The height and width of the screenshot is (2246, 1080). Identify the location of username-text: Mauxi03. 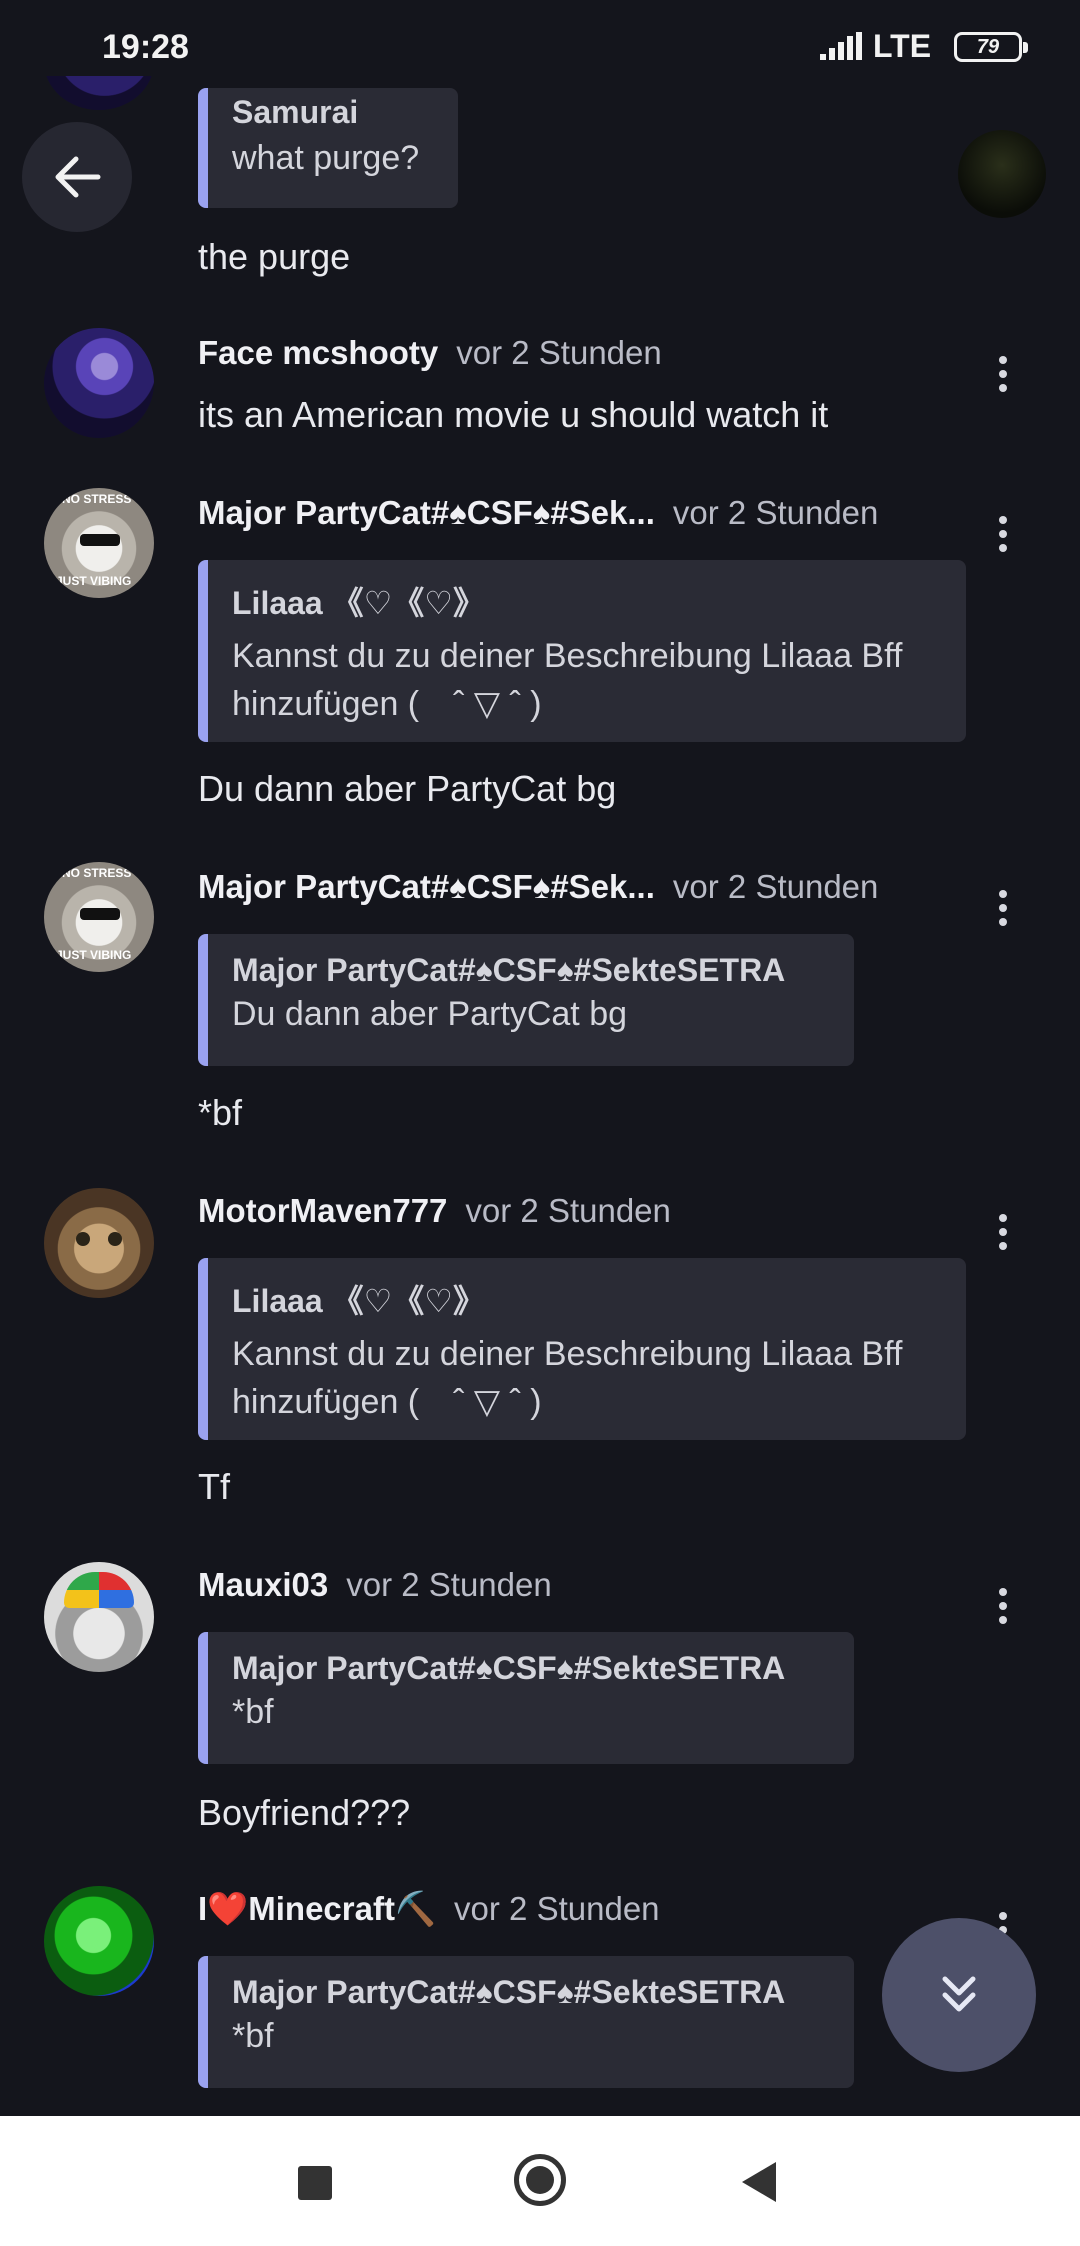
(263, 1584).